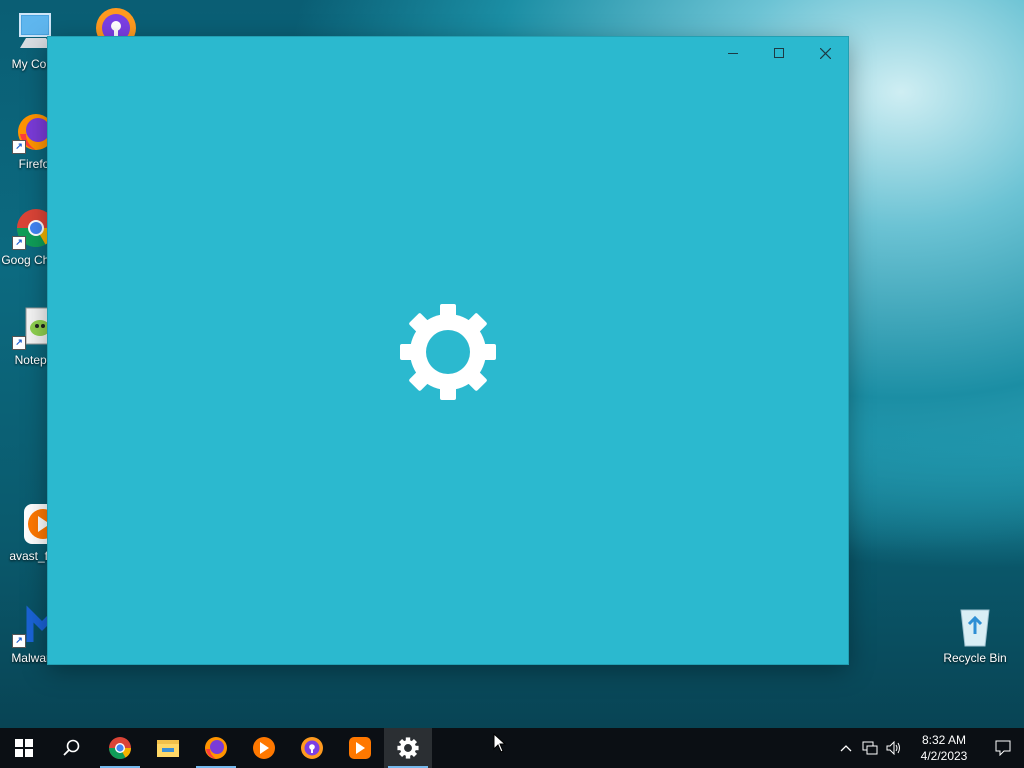  I want to click on search-button, so click(72, 748).